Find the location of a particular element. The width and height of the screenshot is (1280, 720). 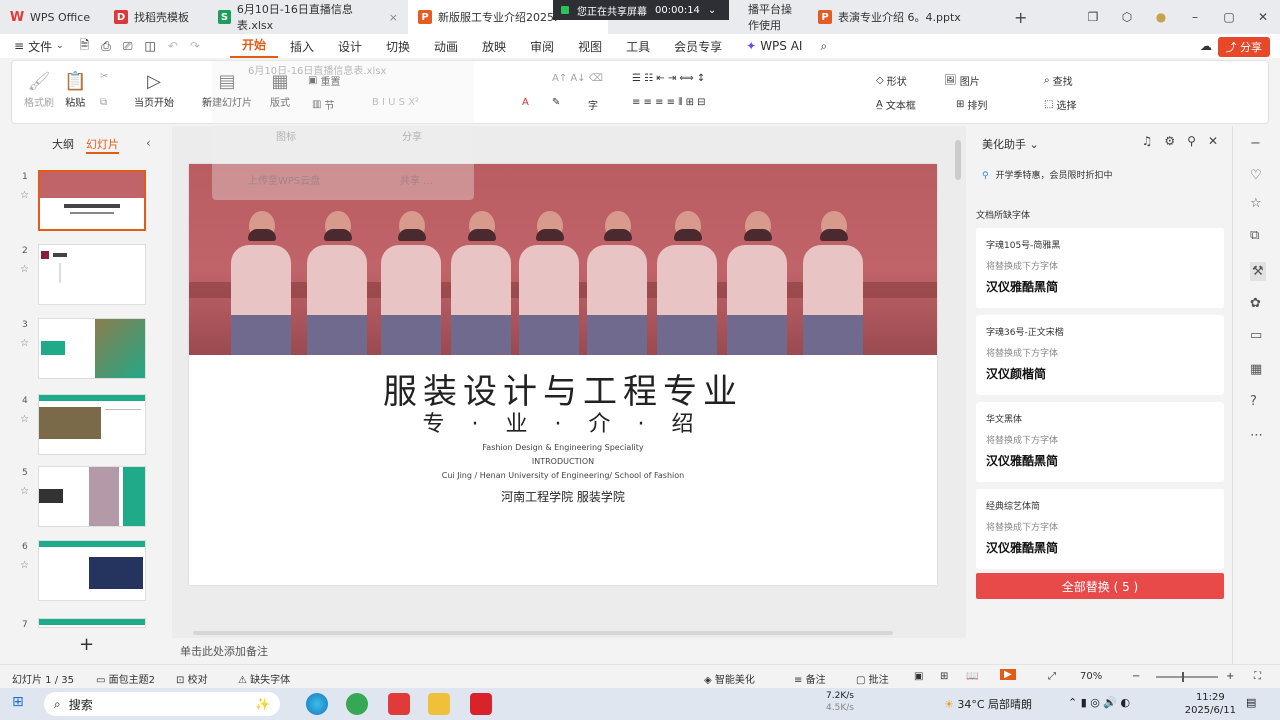

fullscreen-icon: ⛶ is located at coordinates (1257, 676).